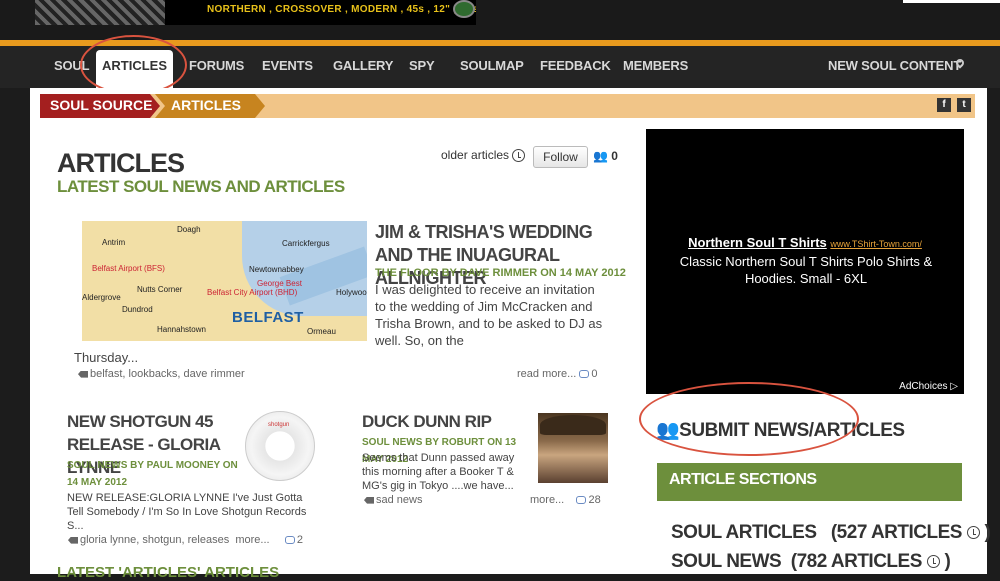 The height and width of the screenshot is (581, 1000). What do you see at coordinates (279, 283) in the screenshot?
I see `map-label: George Best` at bounding box center [279, 283].